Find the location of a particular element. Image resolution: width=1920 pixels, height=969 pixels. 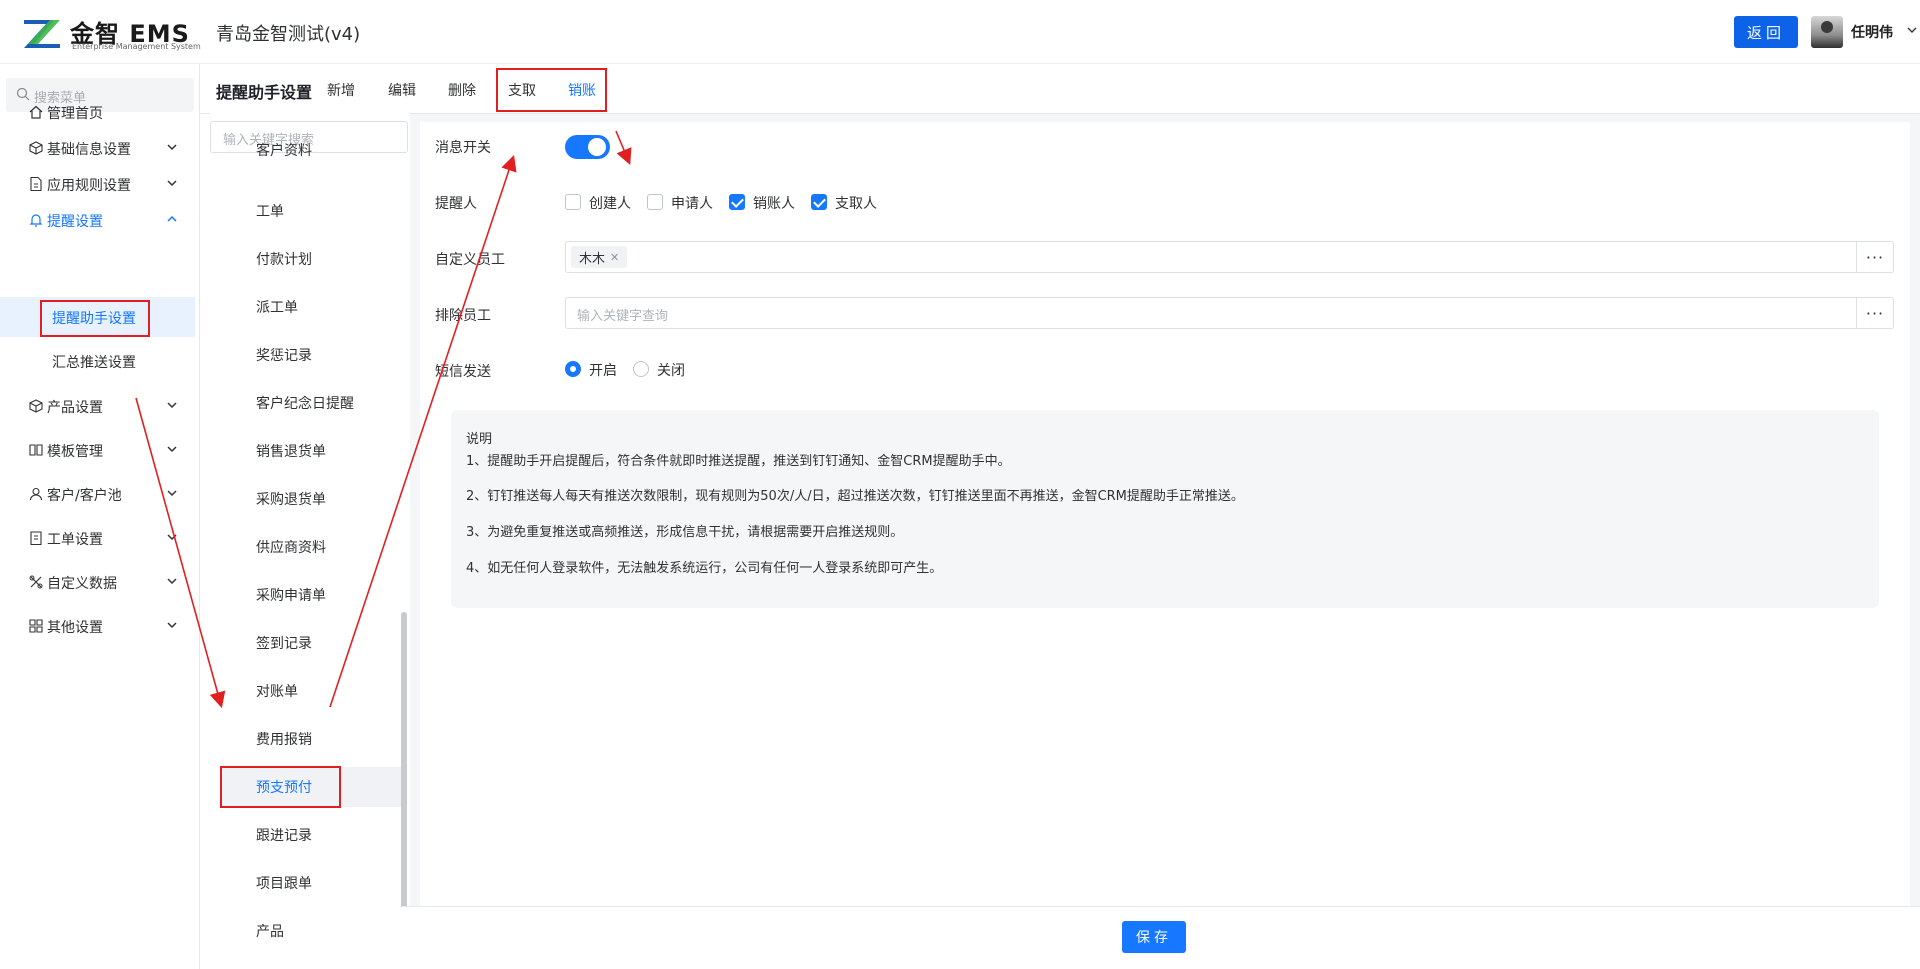

sidebar-item-label: 模板管理 is located at coordinates (75, 452).